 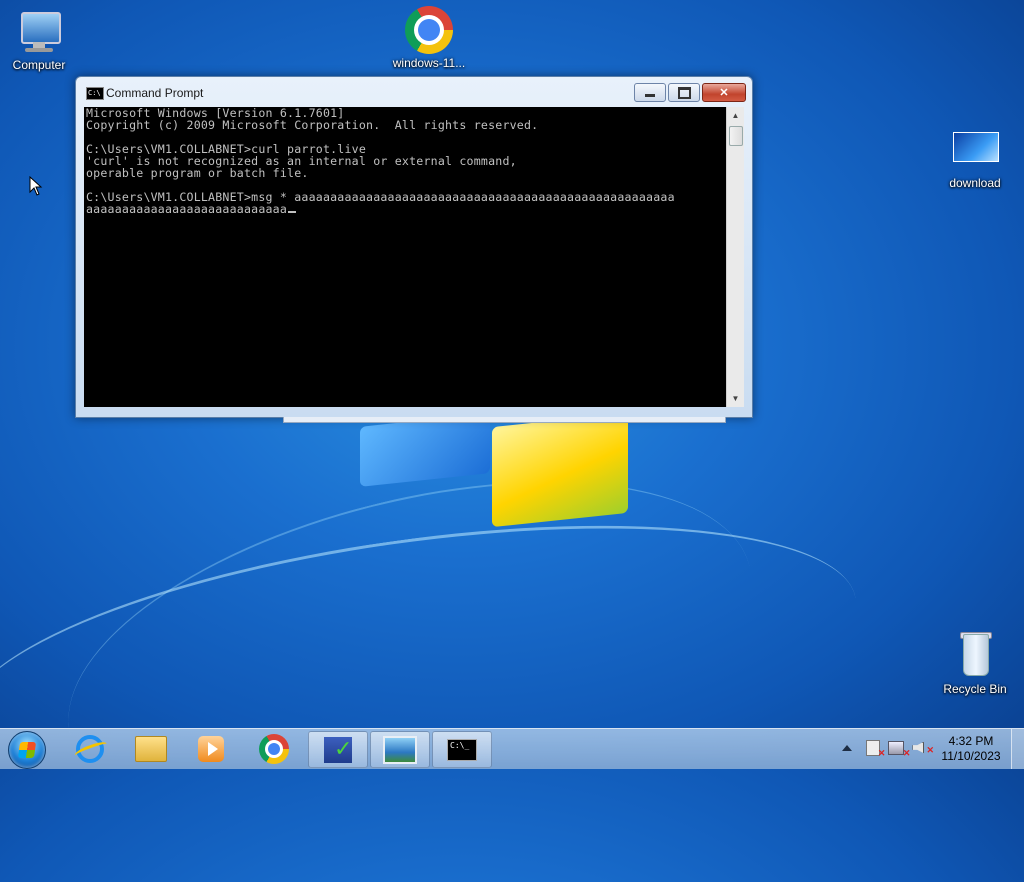 What do you see at coordinates (187, 209) in the screenshot?
I see `console-input-text: aaaaaaaaaaaaaaaaaaaaaaaaaaaa` at bounding box center [187, 209].